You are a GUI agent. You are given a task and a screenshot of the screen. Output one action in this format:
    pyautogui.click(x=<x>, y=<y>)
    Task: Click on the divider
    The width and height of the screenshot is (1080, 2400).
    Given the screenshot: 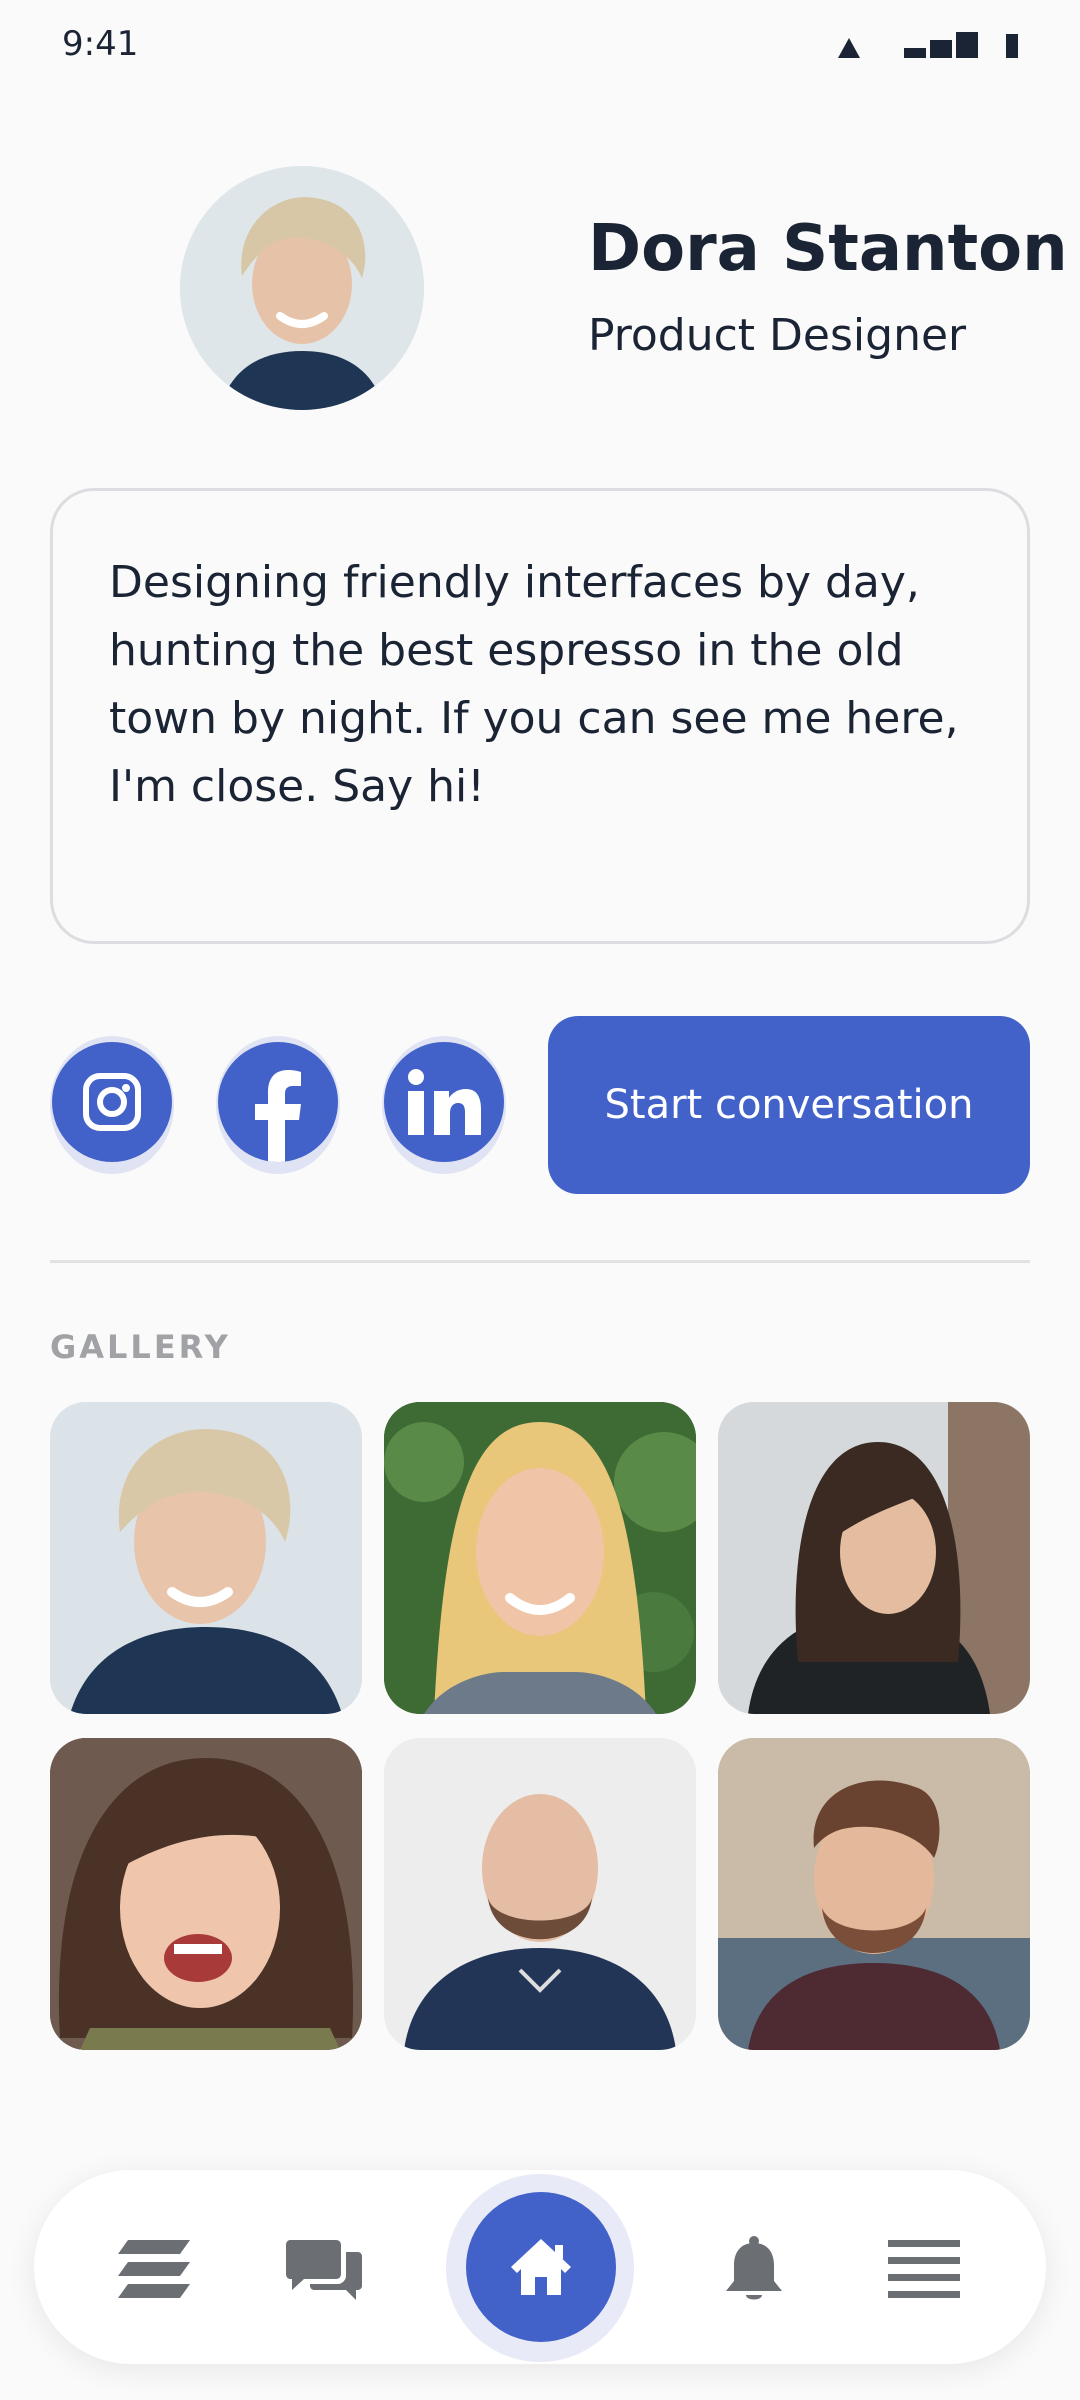 What is the action you would take?
    pyautogui.click(x=540, y=1261)
    